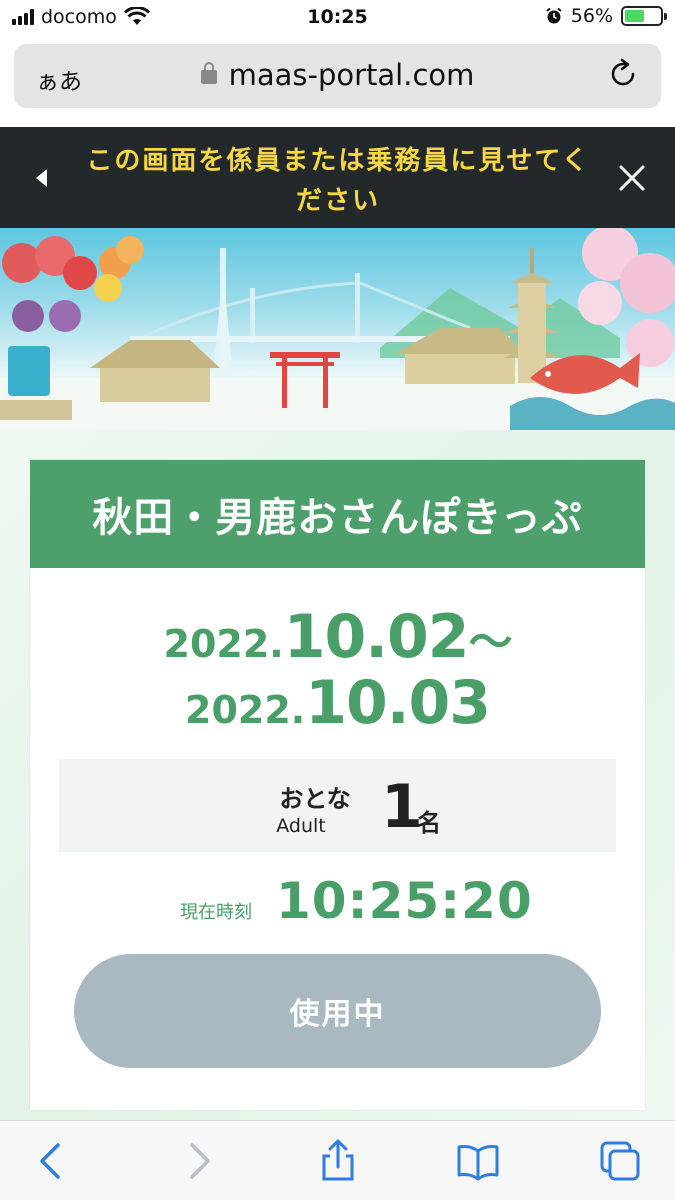 The width and height of the screenshot is (675, 1200). I want to click on url-domain: maas-portal.com, so click(351, 75).